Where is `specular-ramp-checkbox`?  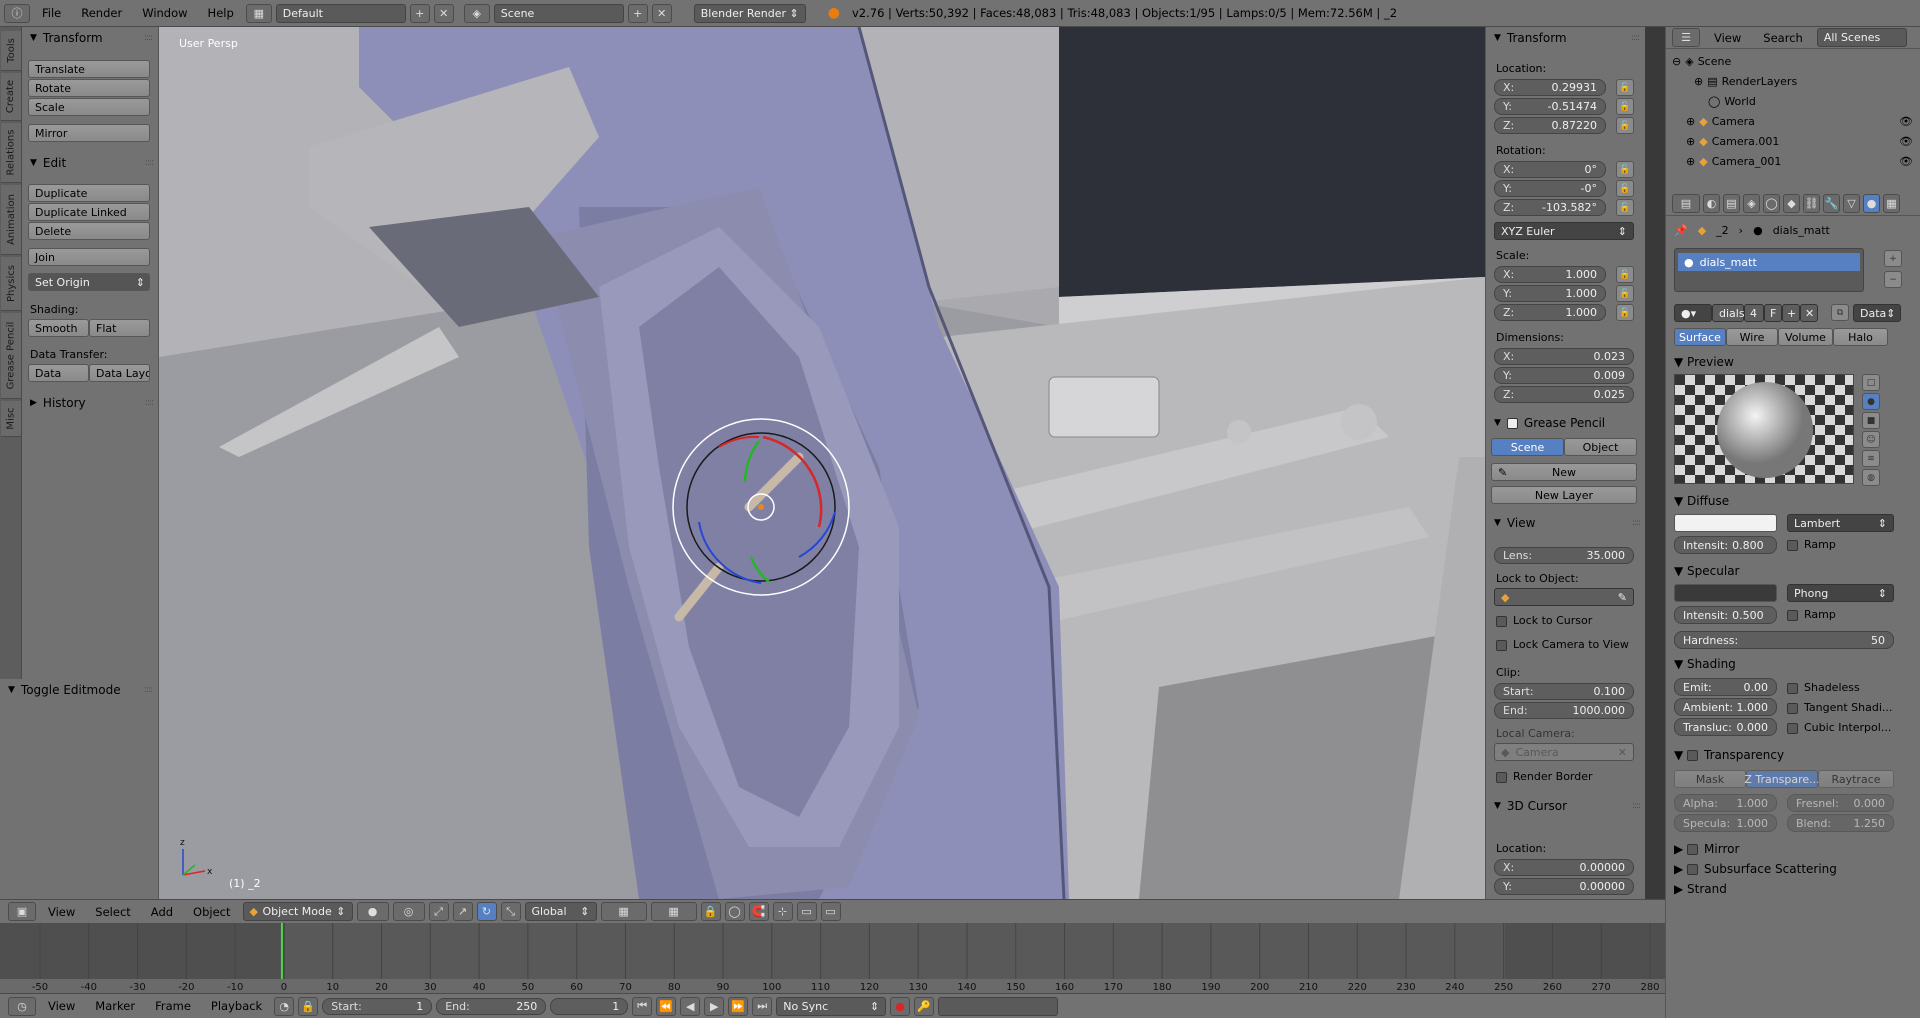 specular-ramp-checkbox is located at coordinates (1792, 615).